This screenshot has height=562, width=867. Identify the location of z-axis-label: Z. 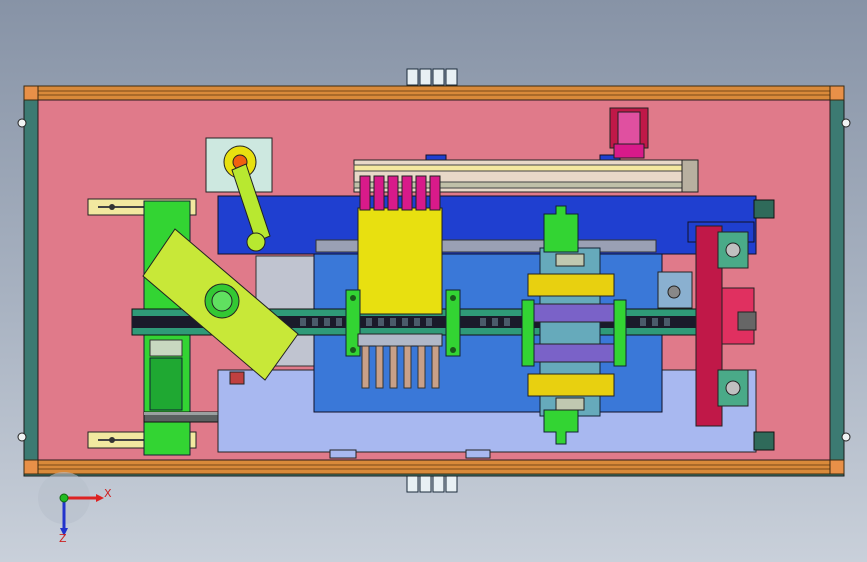
(63, 538).